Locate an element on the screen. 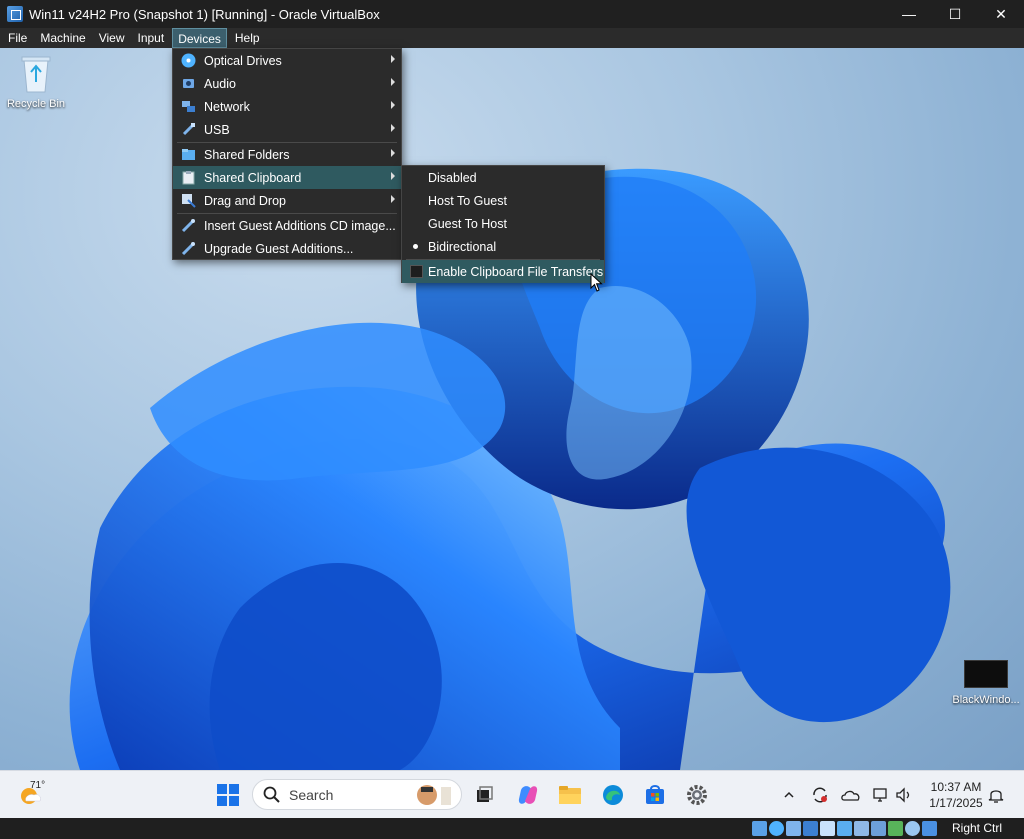 Image resolution: width=1024 pixels, height=839 pixels. audio-icon is located at coordinates (188, 84).